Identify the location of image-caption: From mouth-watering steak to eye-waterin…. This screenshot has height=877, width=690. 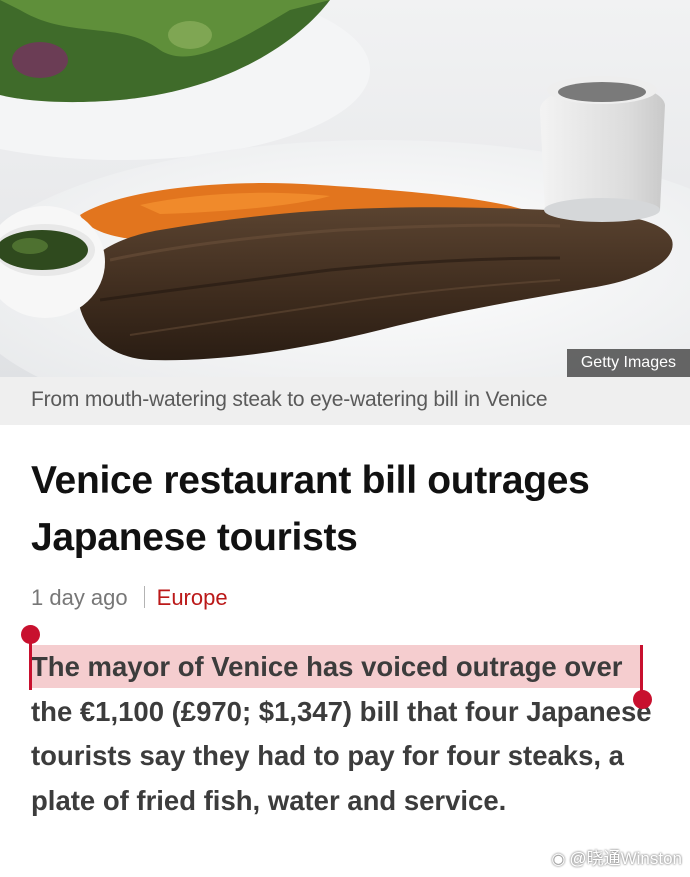
(289, 399).